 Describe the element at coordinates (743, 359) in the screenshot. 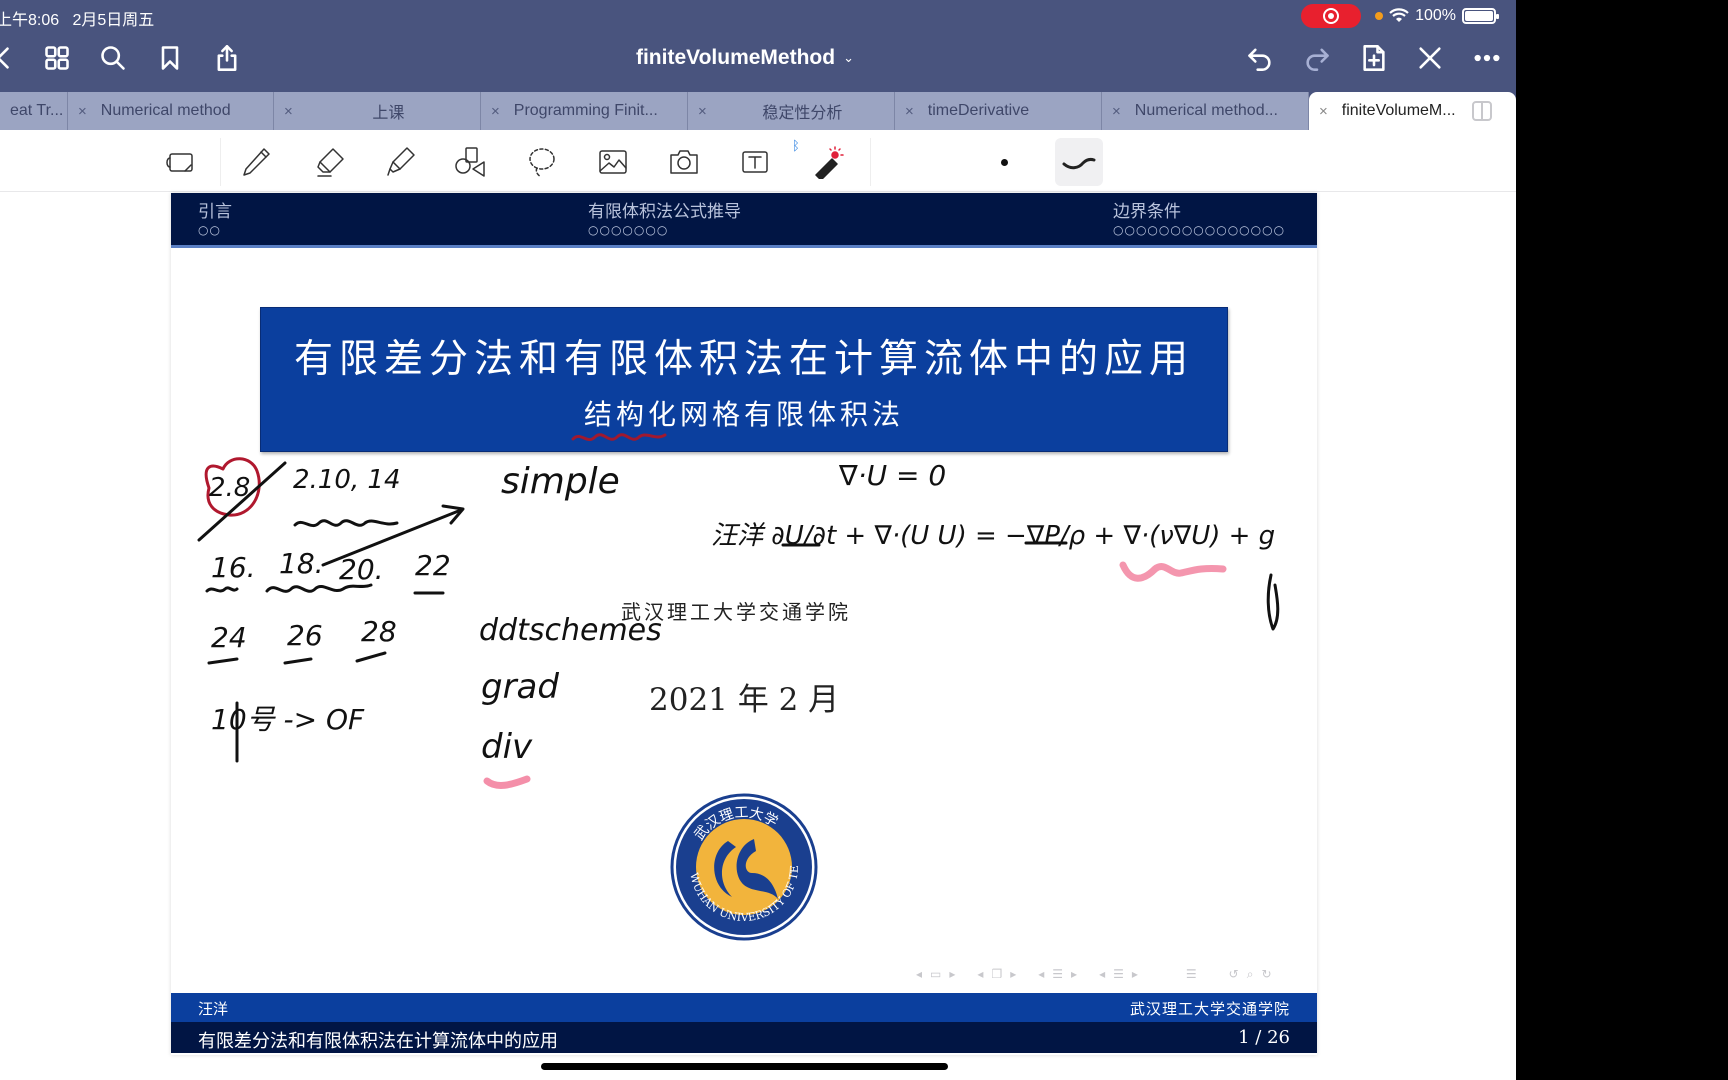

I see `slide-title: 有限差分法和有限体积法在计算流体中的应用` at that location.